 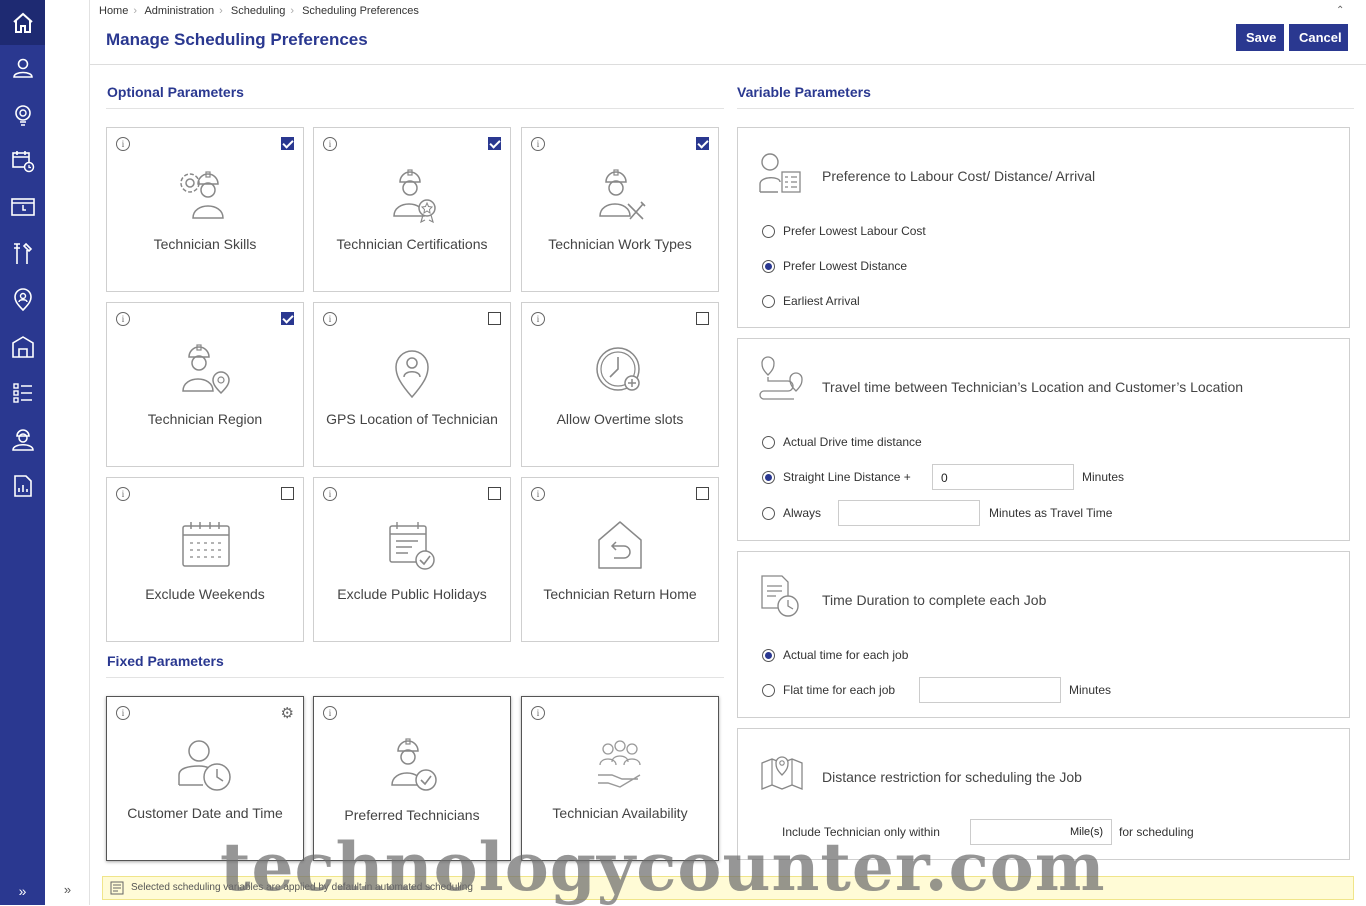 I want to click on home-icon, so click(x=22, y=22).